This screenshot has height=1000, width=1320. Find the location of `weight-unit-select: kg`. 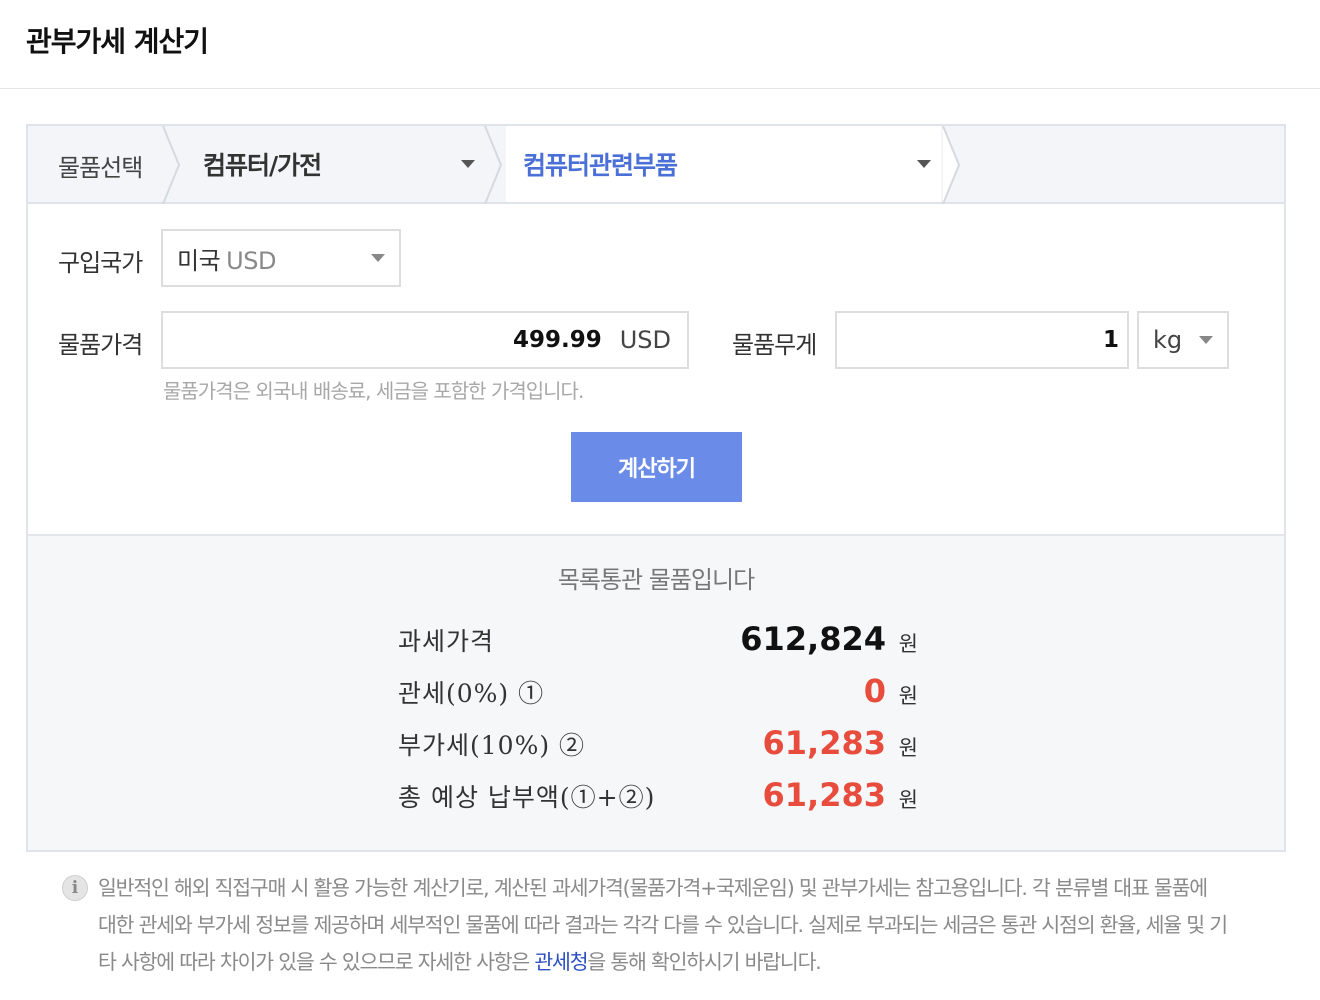

weight-unit-select: kg is located at coordinates (1183, 340).